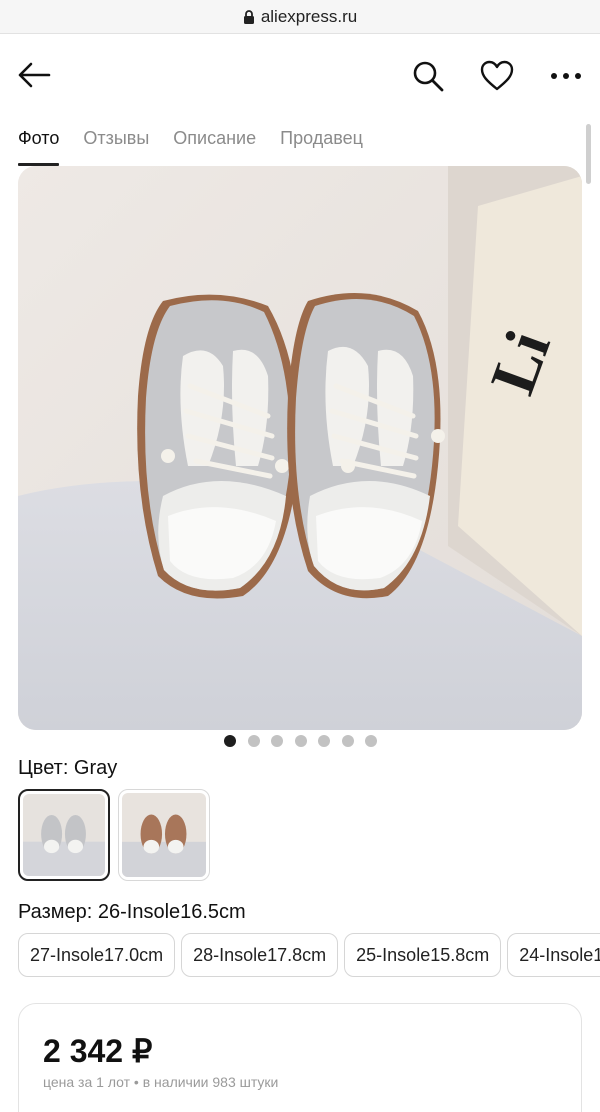 The width and height of the screenshot is (600, 1112). I want to click on tab-description: Описание, so click(214, 146).